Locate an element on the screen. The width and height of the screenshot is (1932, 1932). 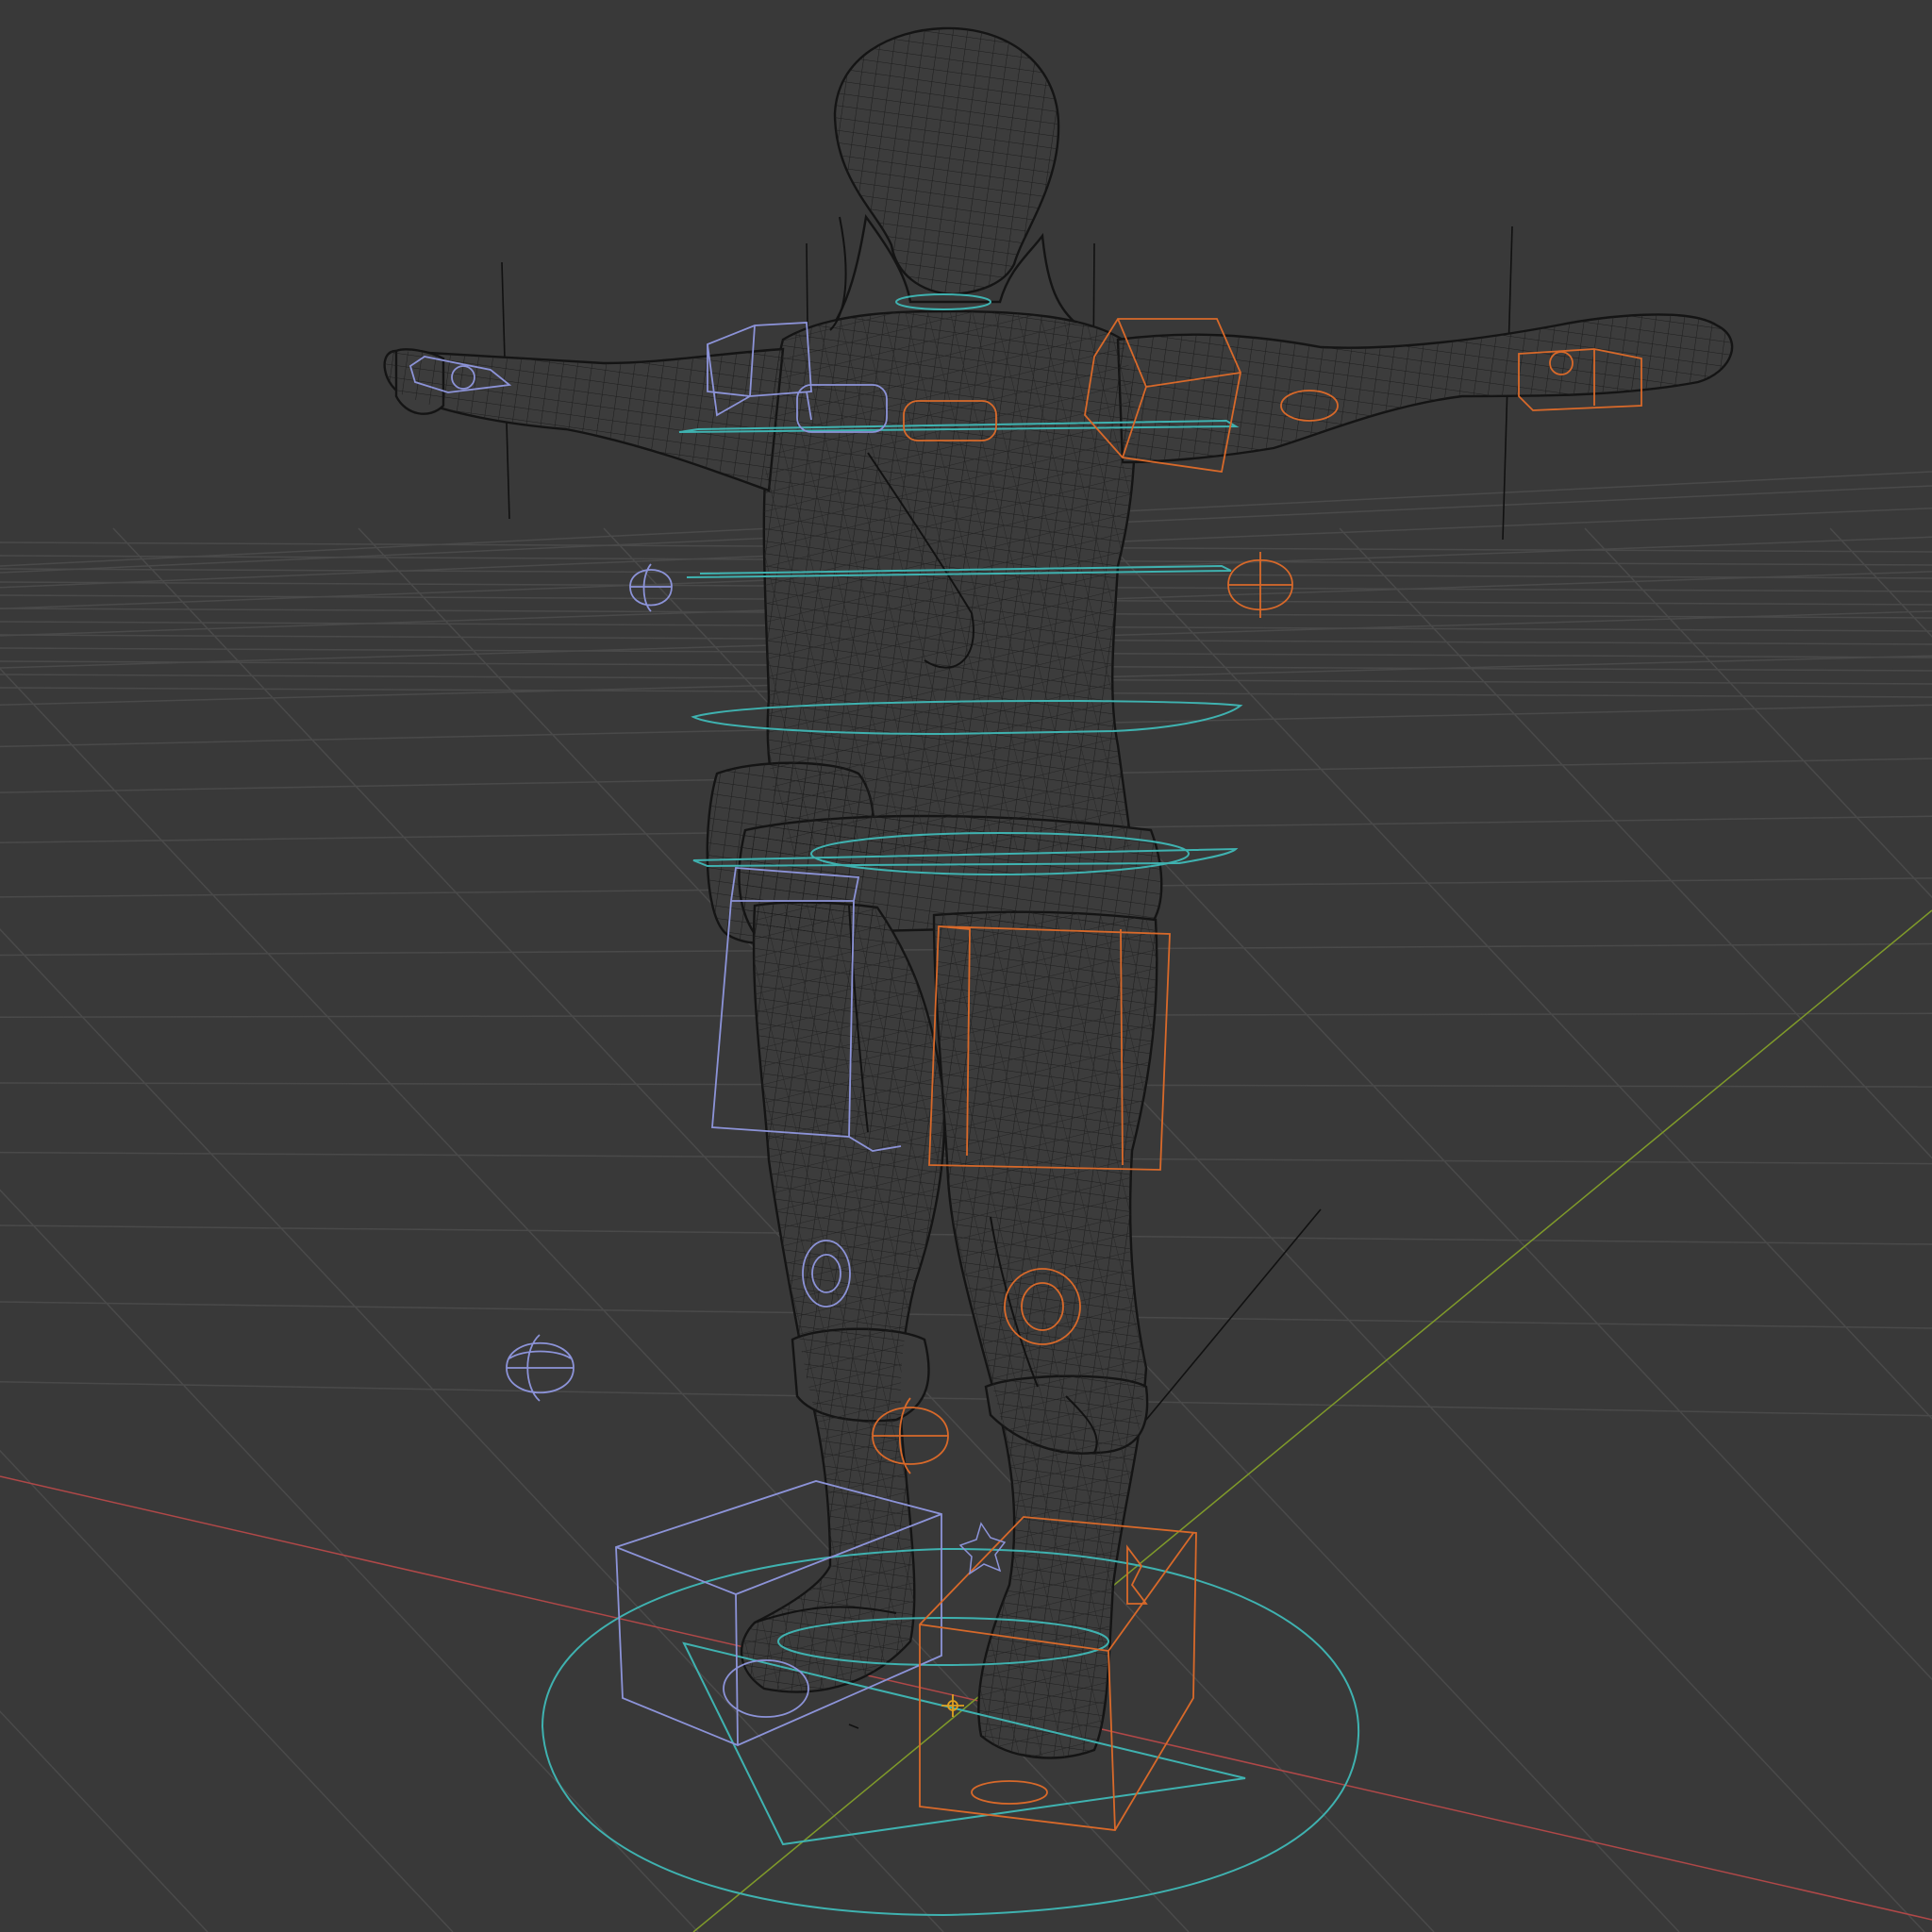
right-toe-control is located at coordinates (1137, 1574).